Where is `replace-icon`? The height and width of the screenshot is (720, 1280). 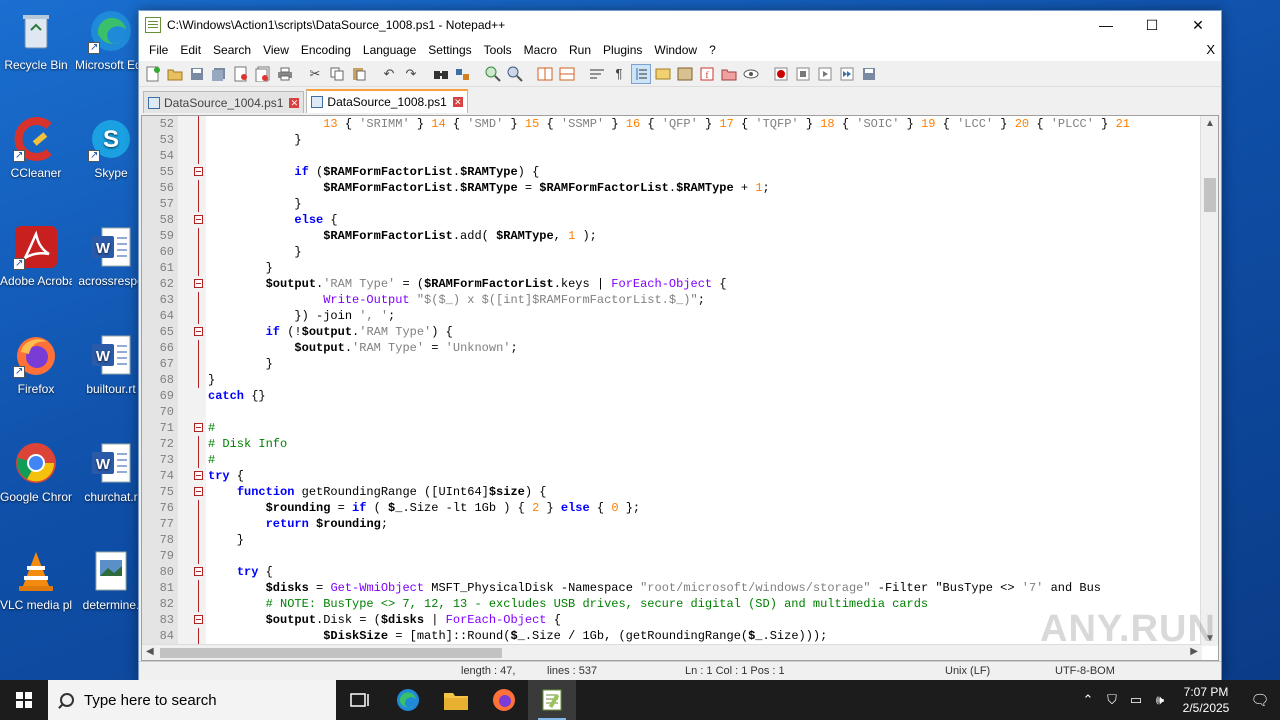
replace-icon is located at coordinates (463, 74).